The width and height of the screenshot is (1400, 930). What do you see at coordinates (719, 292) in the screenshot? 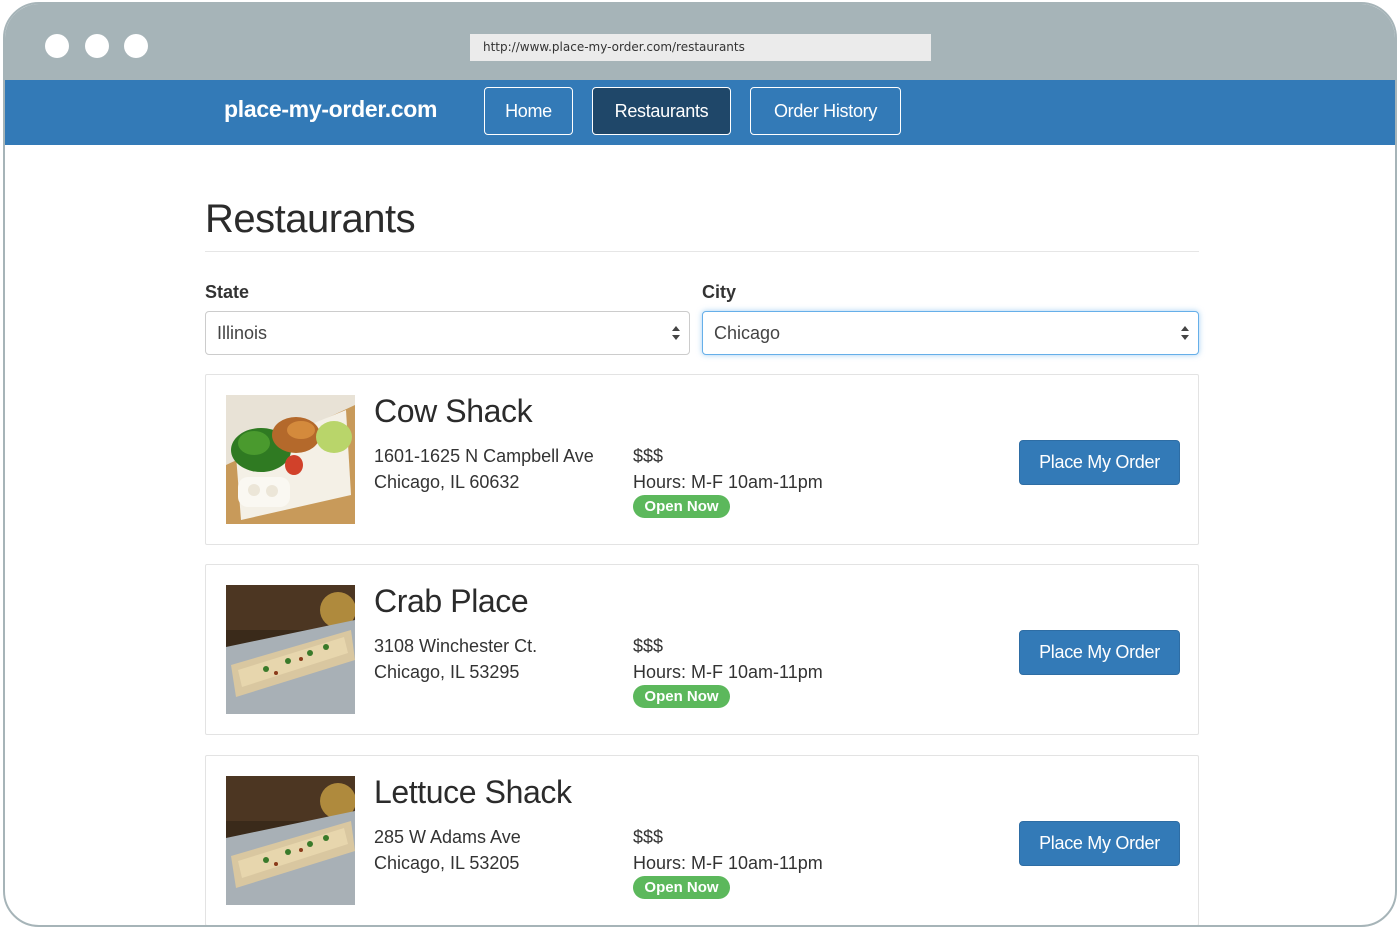
I see `city-label: City` at bounding box center [719, 292].